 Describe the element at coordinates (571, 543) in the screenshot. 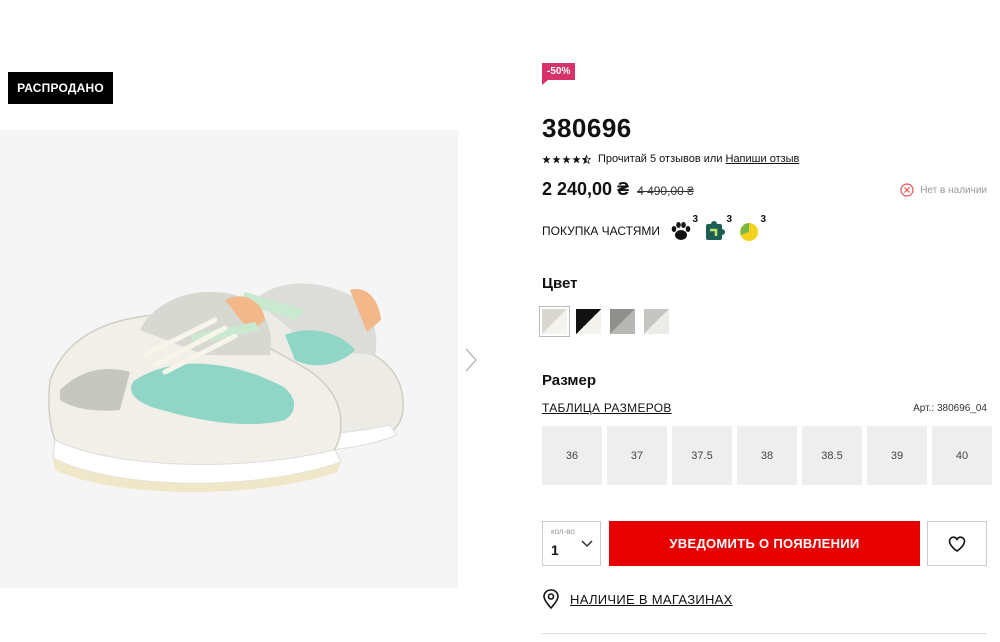

I see `quantity-select: кол-во 1` at that location.